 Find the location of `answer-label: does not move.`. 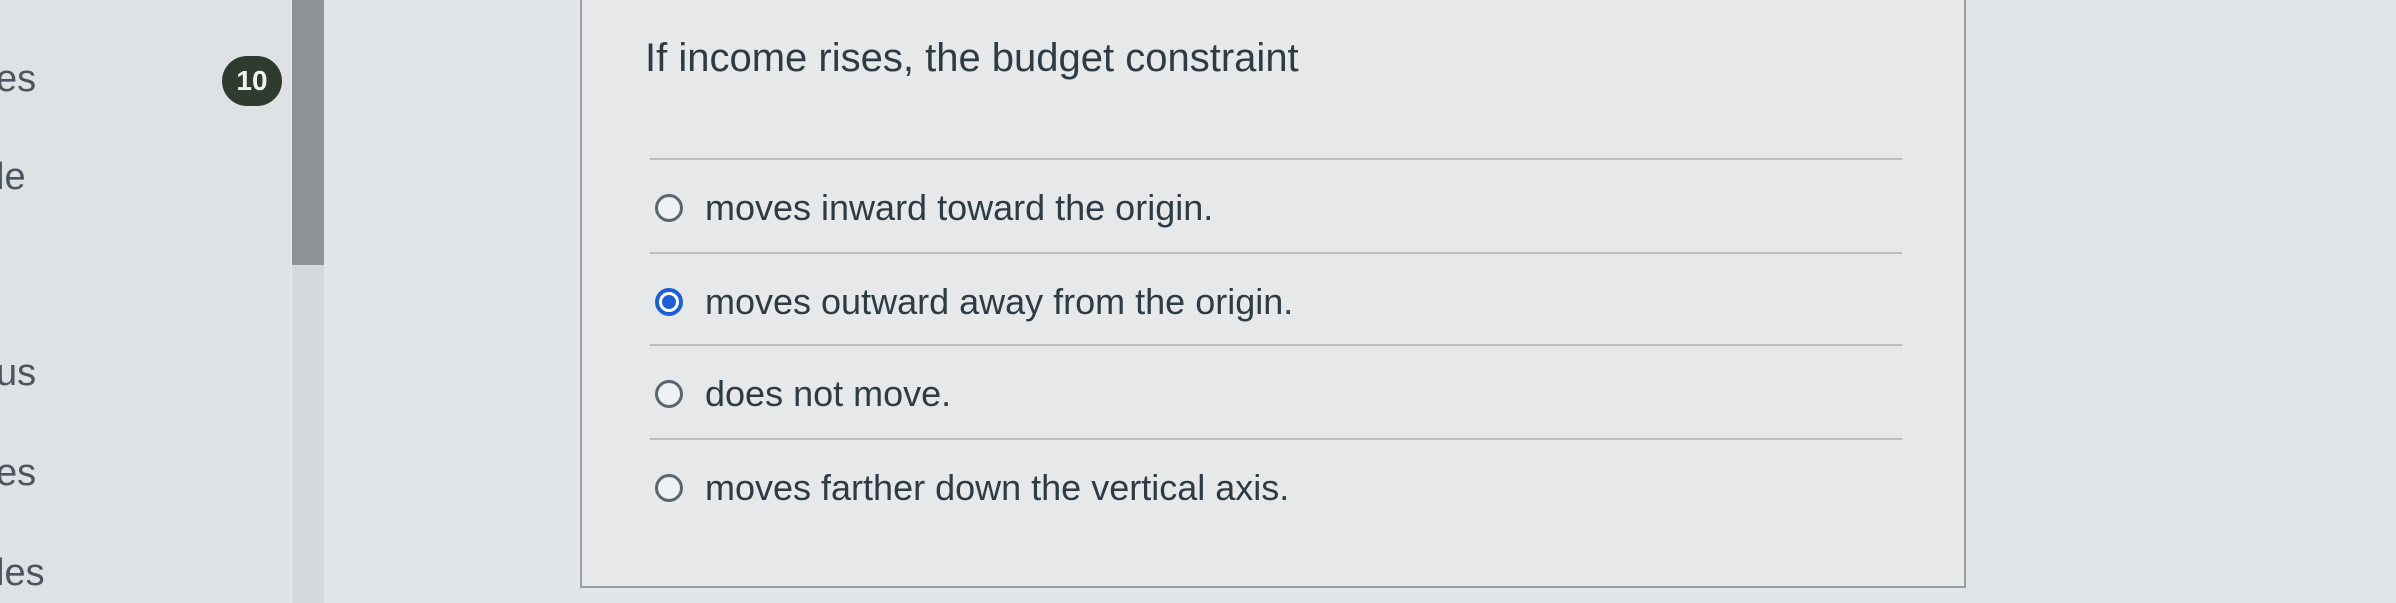

answer-label: does not move. is located at coordinates (828, 393).